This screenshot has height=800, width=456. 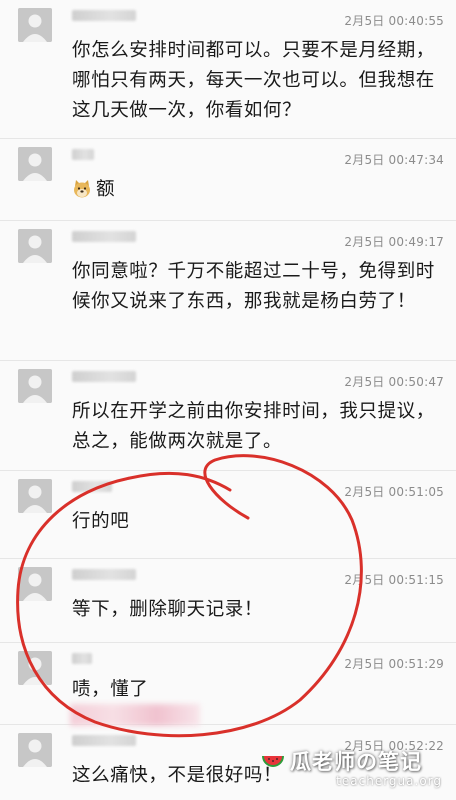 I want to click on watermelon-icon, so click(x=273, y=761).